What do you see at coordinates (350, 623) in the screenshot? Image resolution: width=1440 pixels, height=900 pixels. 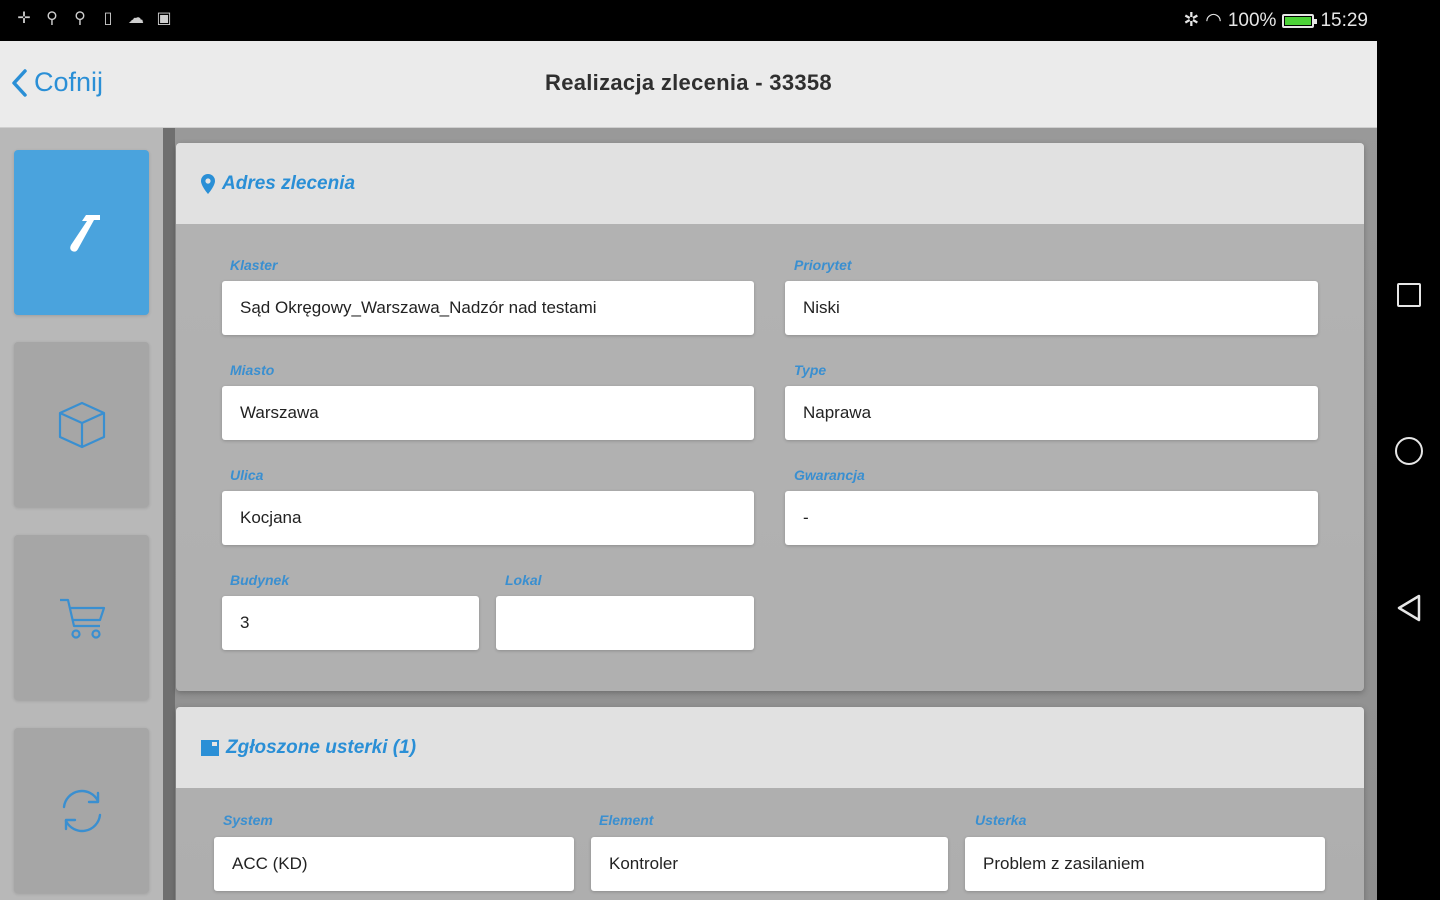 I see `budynek-field: 3` at bounding box center [350, 623].